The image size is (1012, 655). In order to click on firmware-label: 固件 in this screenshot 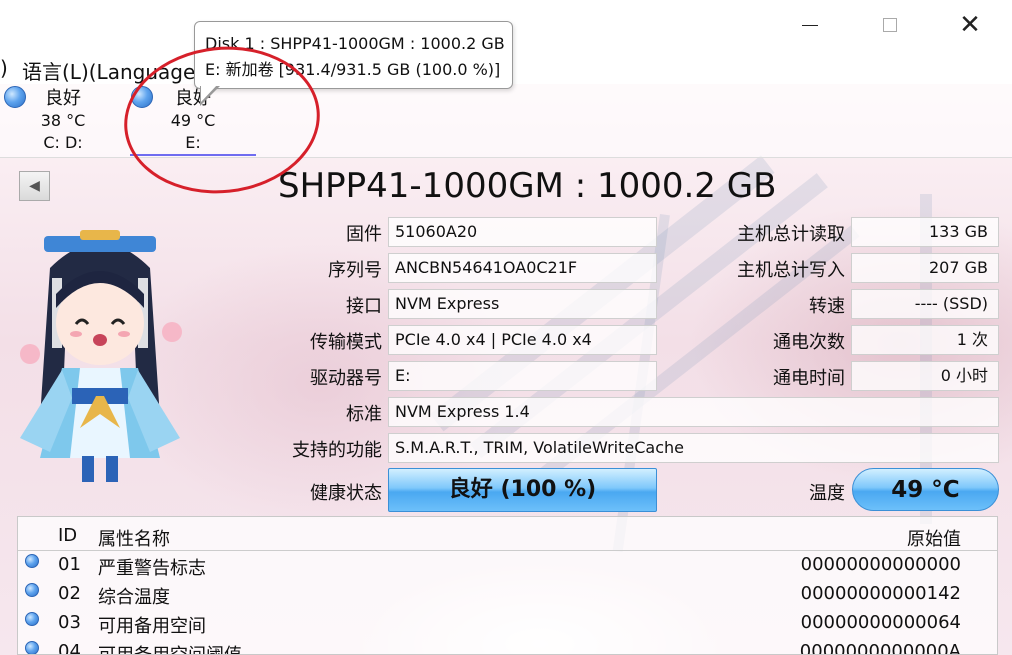, I will do `click(364, 234)`.